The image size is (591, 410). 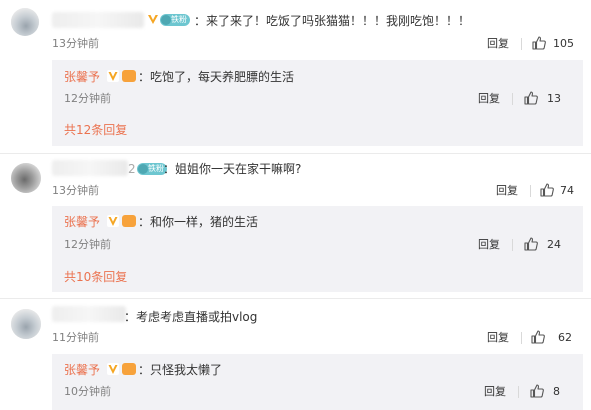 I want to click on fan-badge: 铁粉, so click(x=175, y=20).